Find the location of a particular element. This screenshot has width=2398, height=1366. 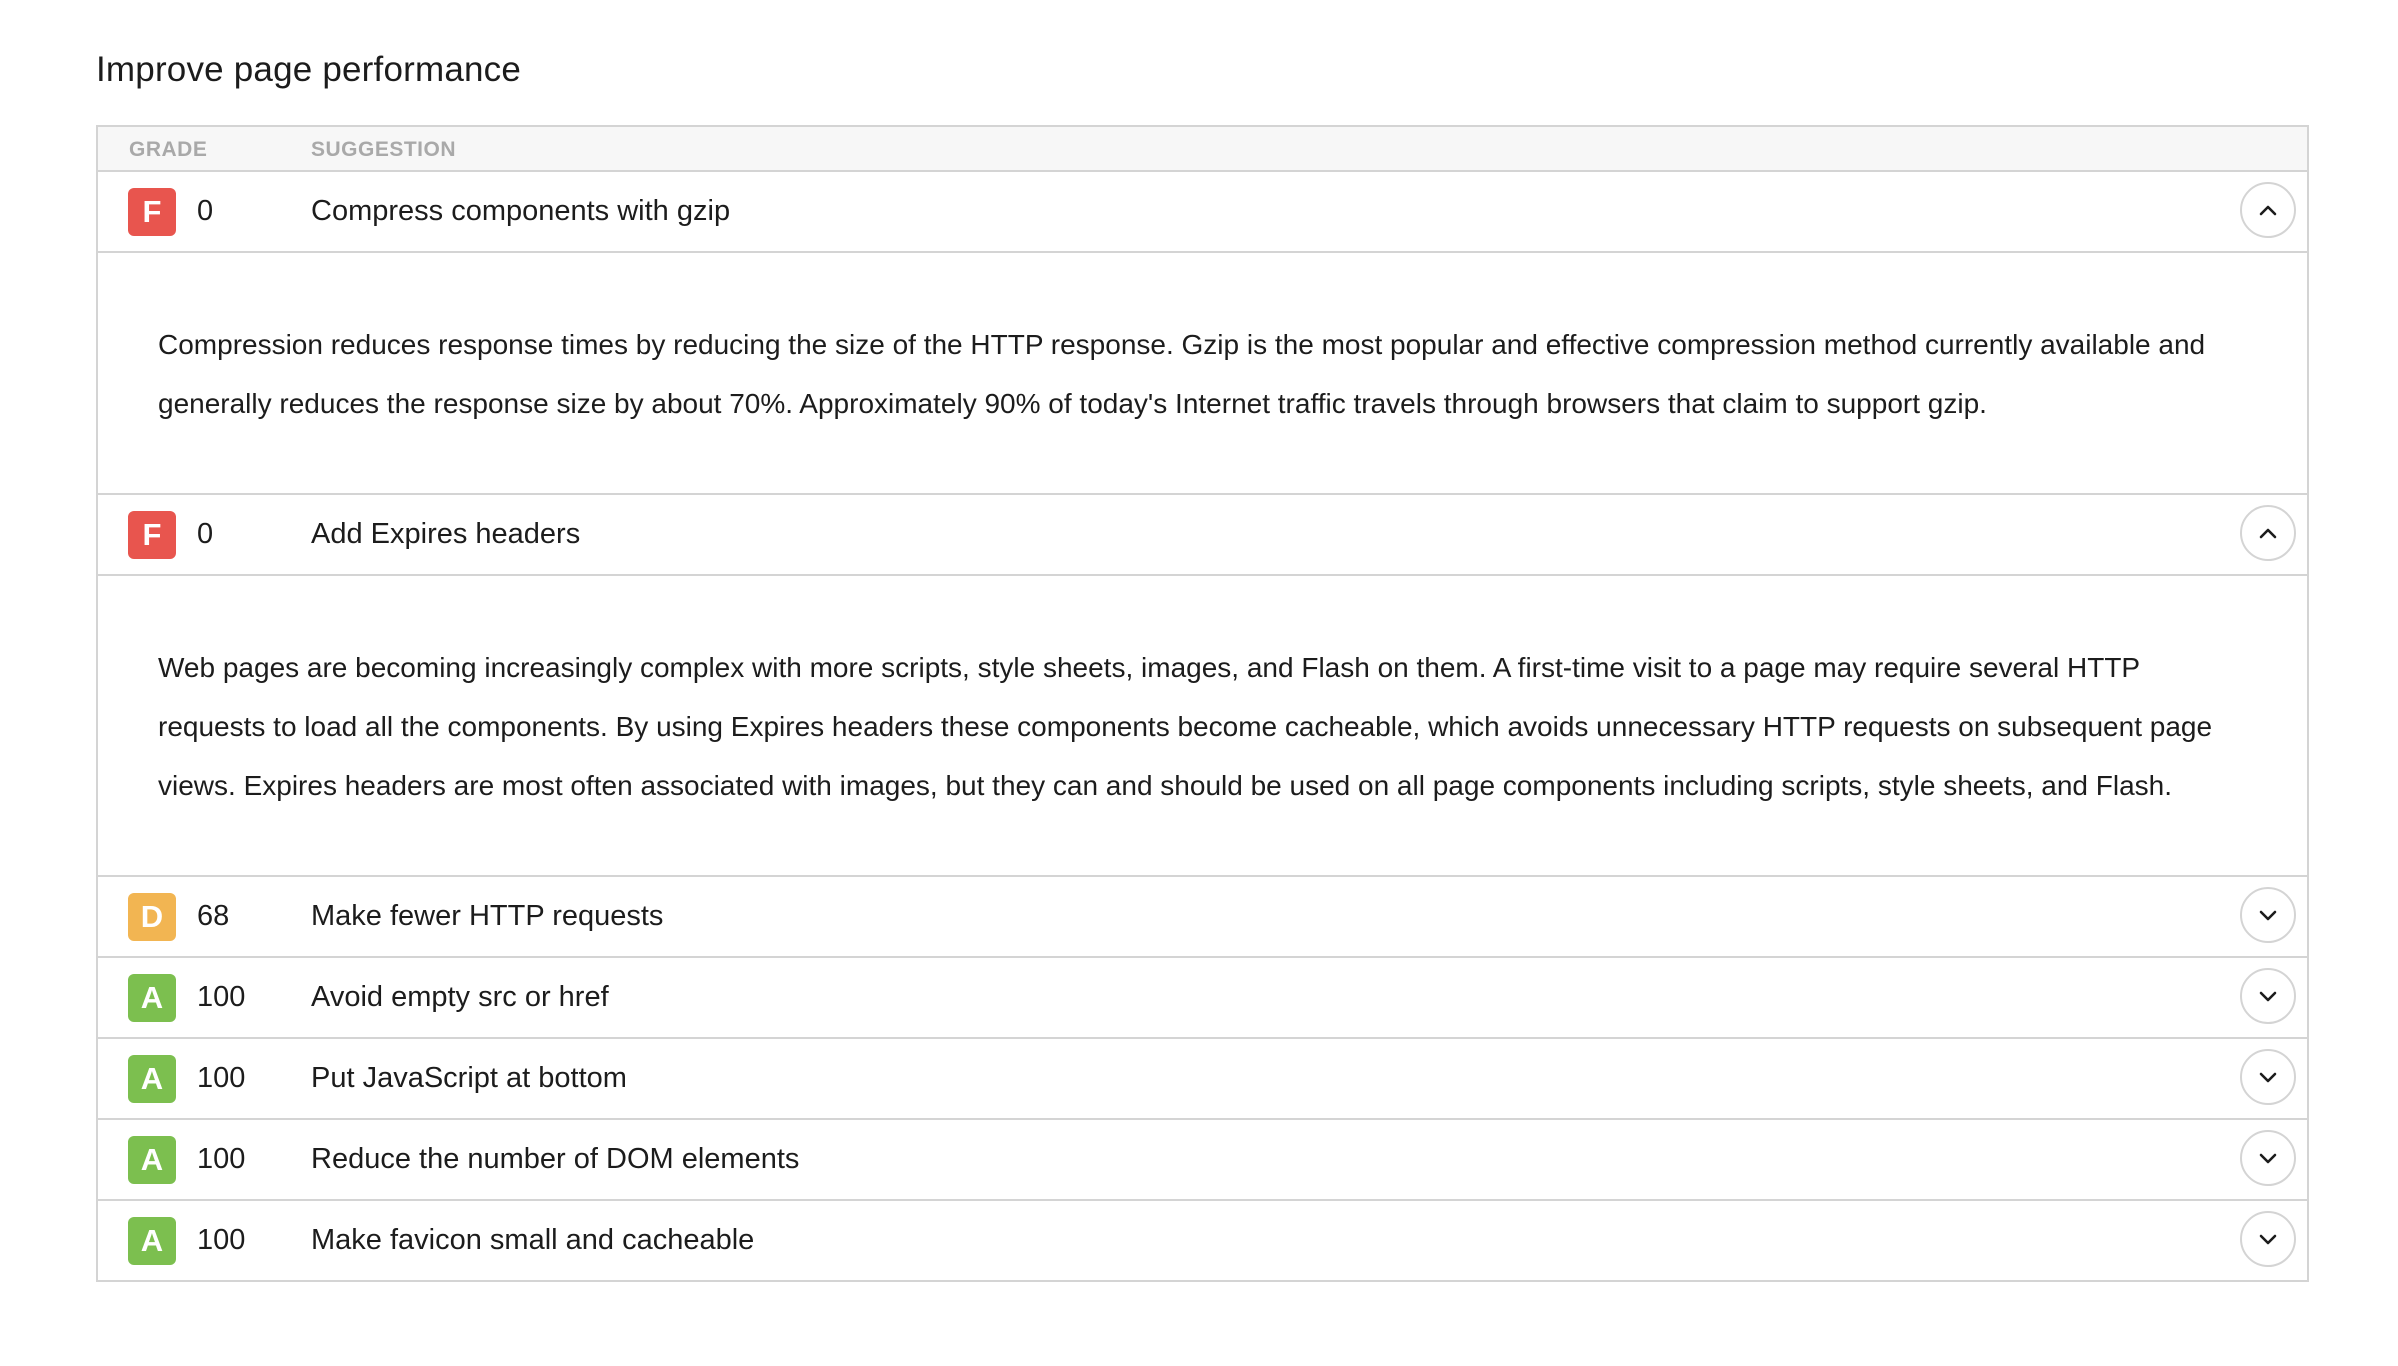

grade-badge: D is located at coordinates (152, 917).